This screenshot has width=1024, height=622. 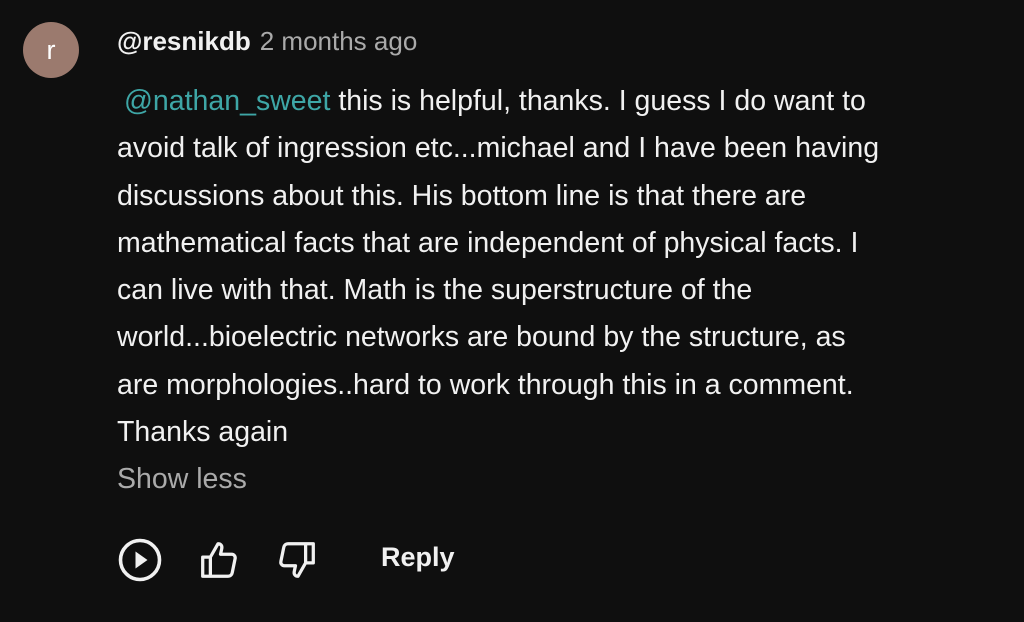 What do you see at coordinates (227, 101) in the screenshot?
I see `mention-link: @nathan_sweet` at bounding box center [227, 101].